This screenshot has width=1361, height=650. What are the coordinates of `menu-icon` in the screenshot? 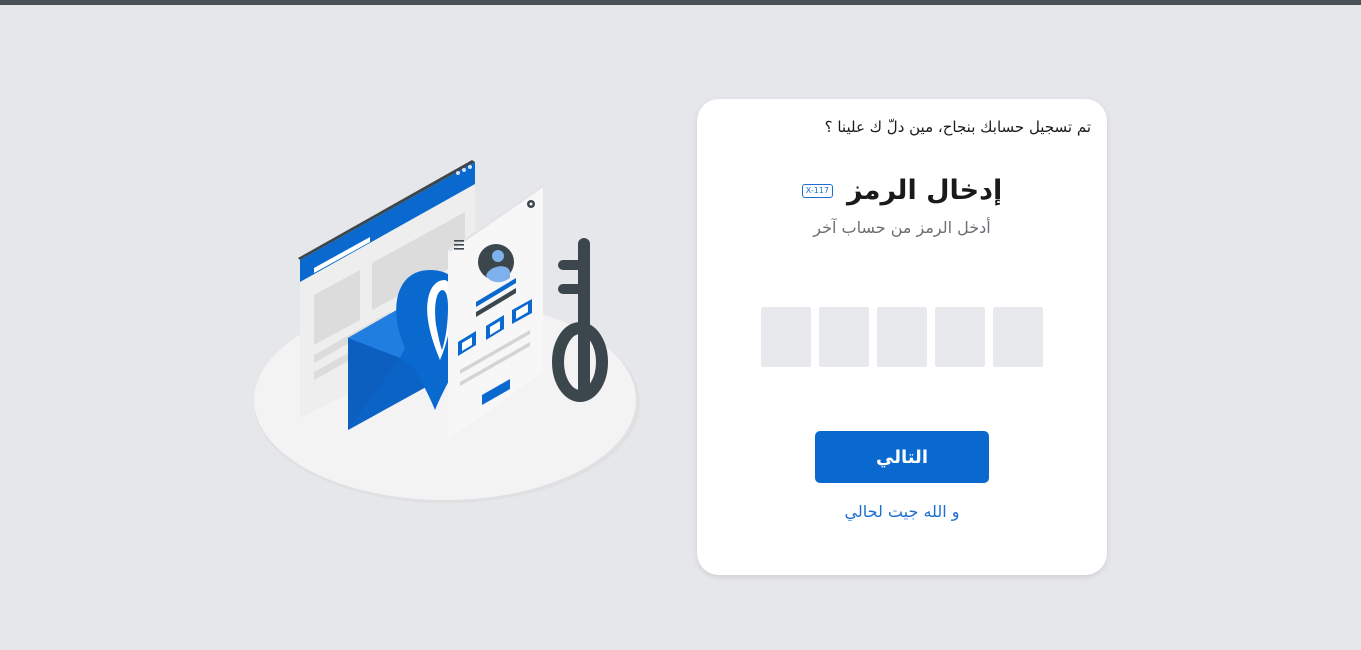 It's located at (459, 245).